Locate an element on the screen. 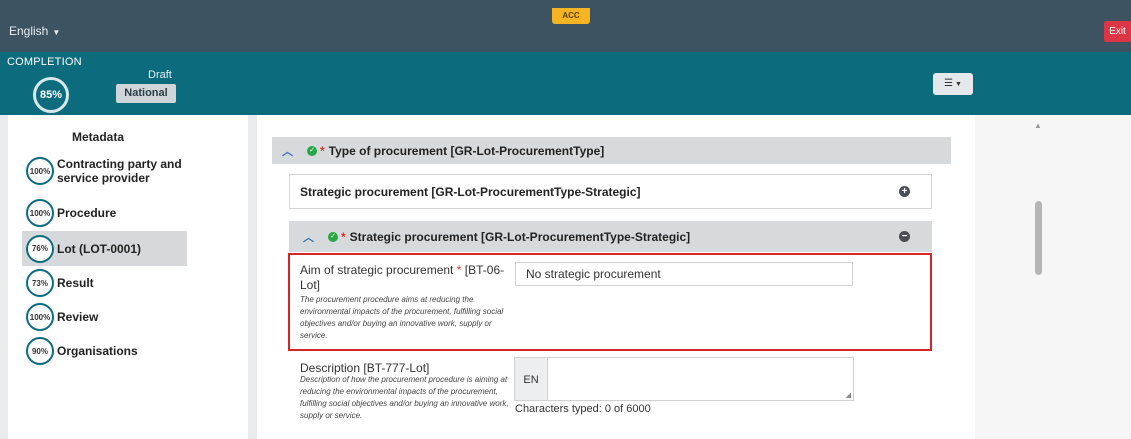  scrollbar-thumb is located at coordinates (1038, 238).